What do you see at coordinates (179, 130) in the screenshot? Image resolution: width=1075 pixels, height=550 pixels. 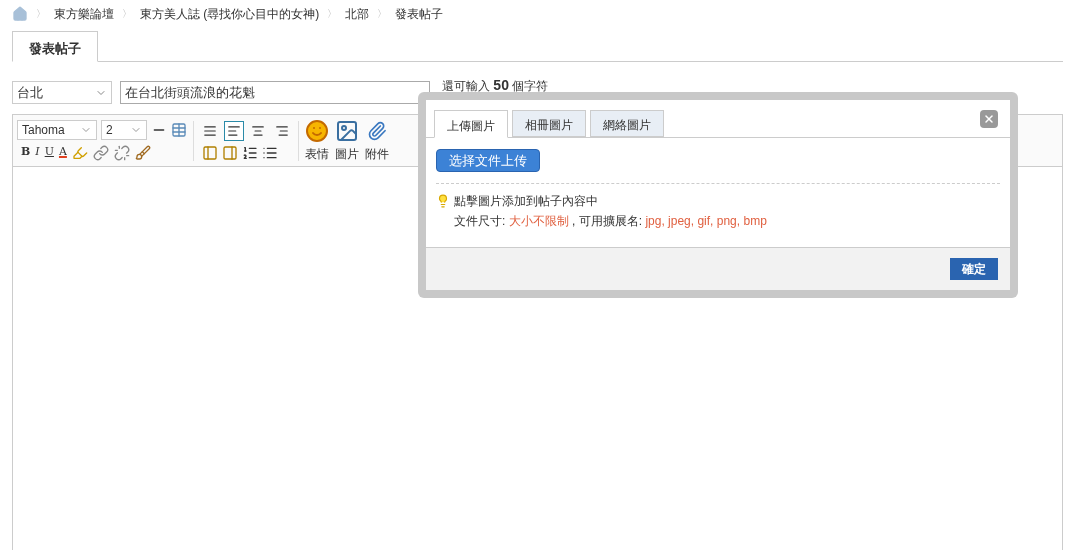 I see `table-icon` at bounding box center [179, 130].